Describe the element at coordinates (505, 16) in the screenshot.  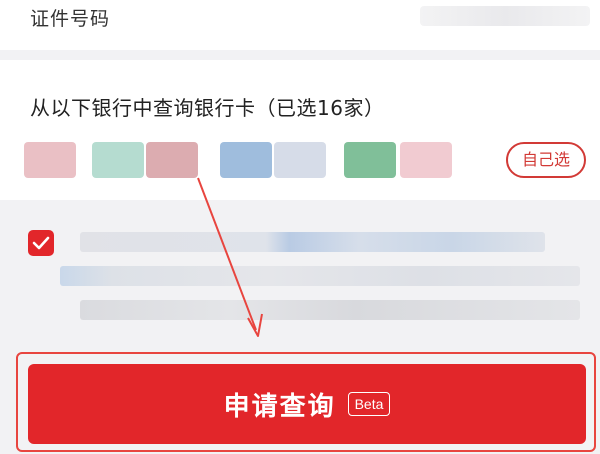
I see `id-number-value-blurred` at that location.